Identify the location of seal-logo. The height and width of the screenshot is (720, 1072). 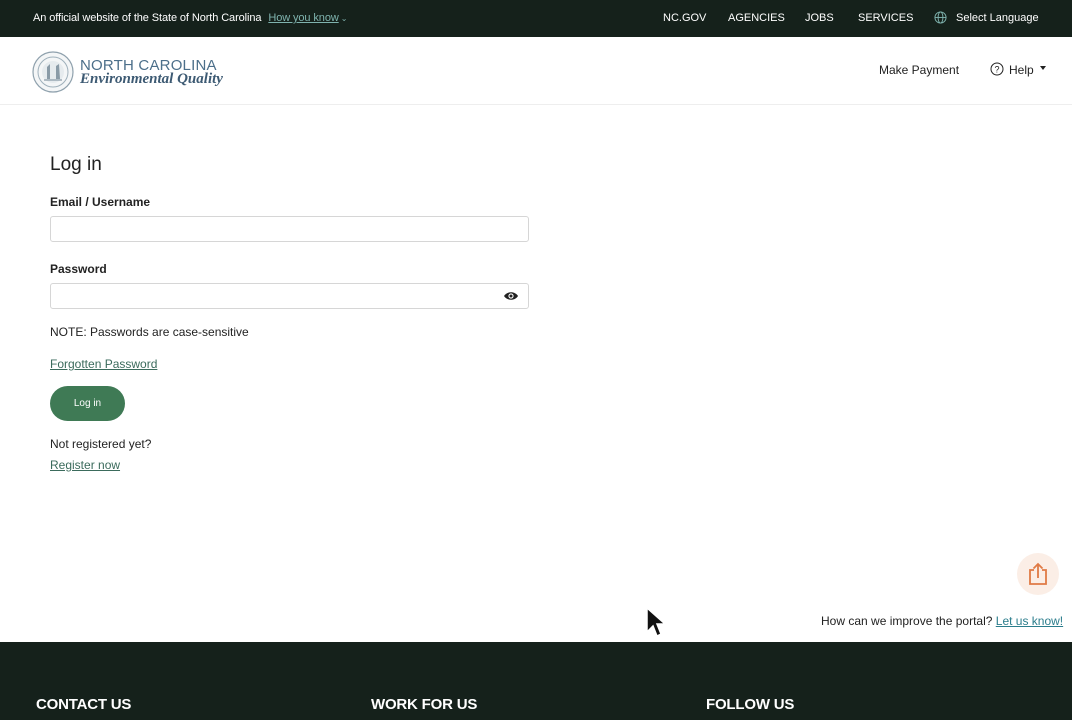
(53, 72).